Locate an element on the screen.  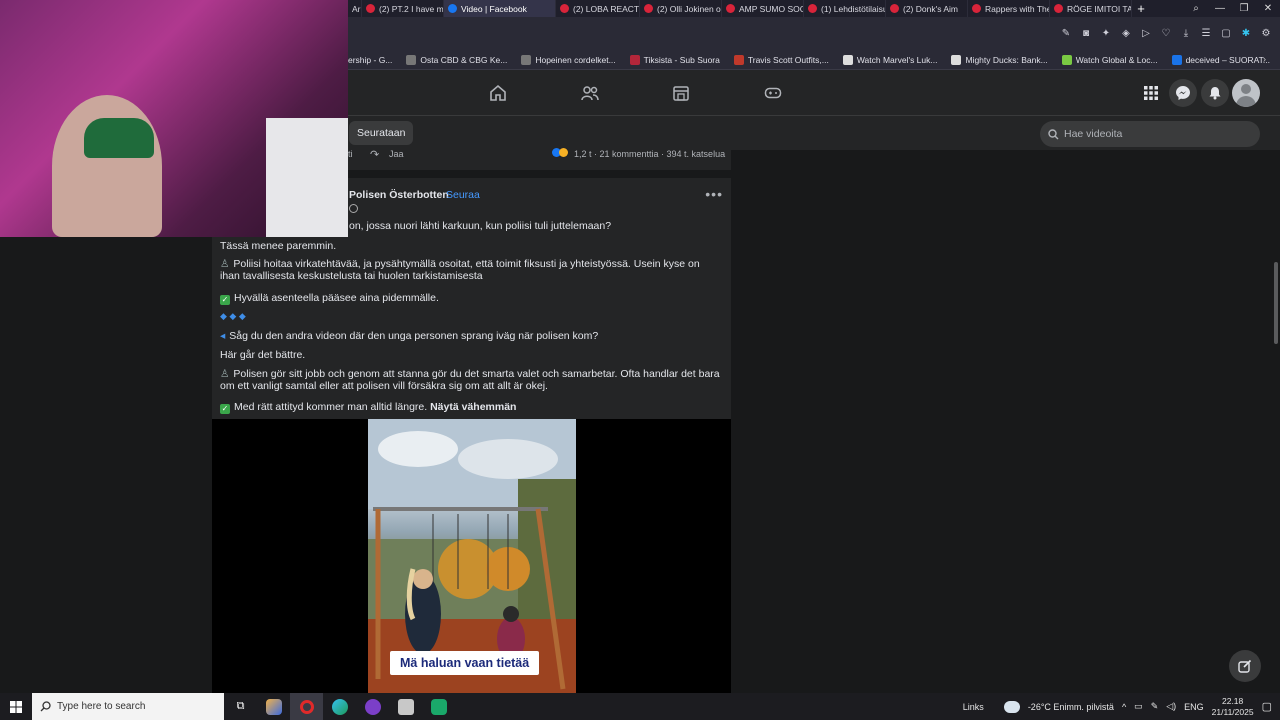
share-icon: ↷ is located at coordinates (374, 154).